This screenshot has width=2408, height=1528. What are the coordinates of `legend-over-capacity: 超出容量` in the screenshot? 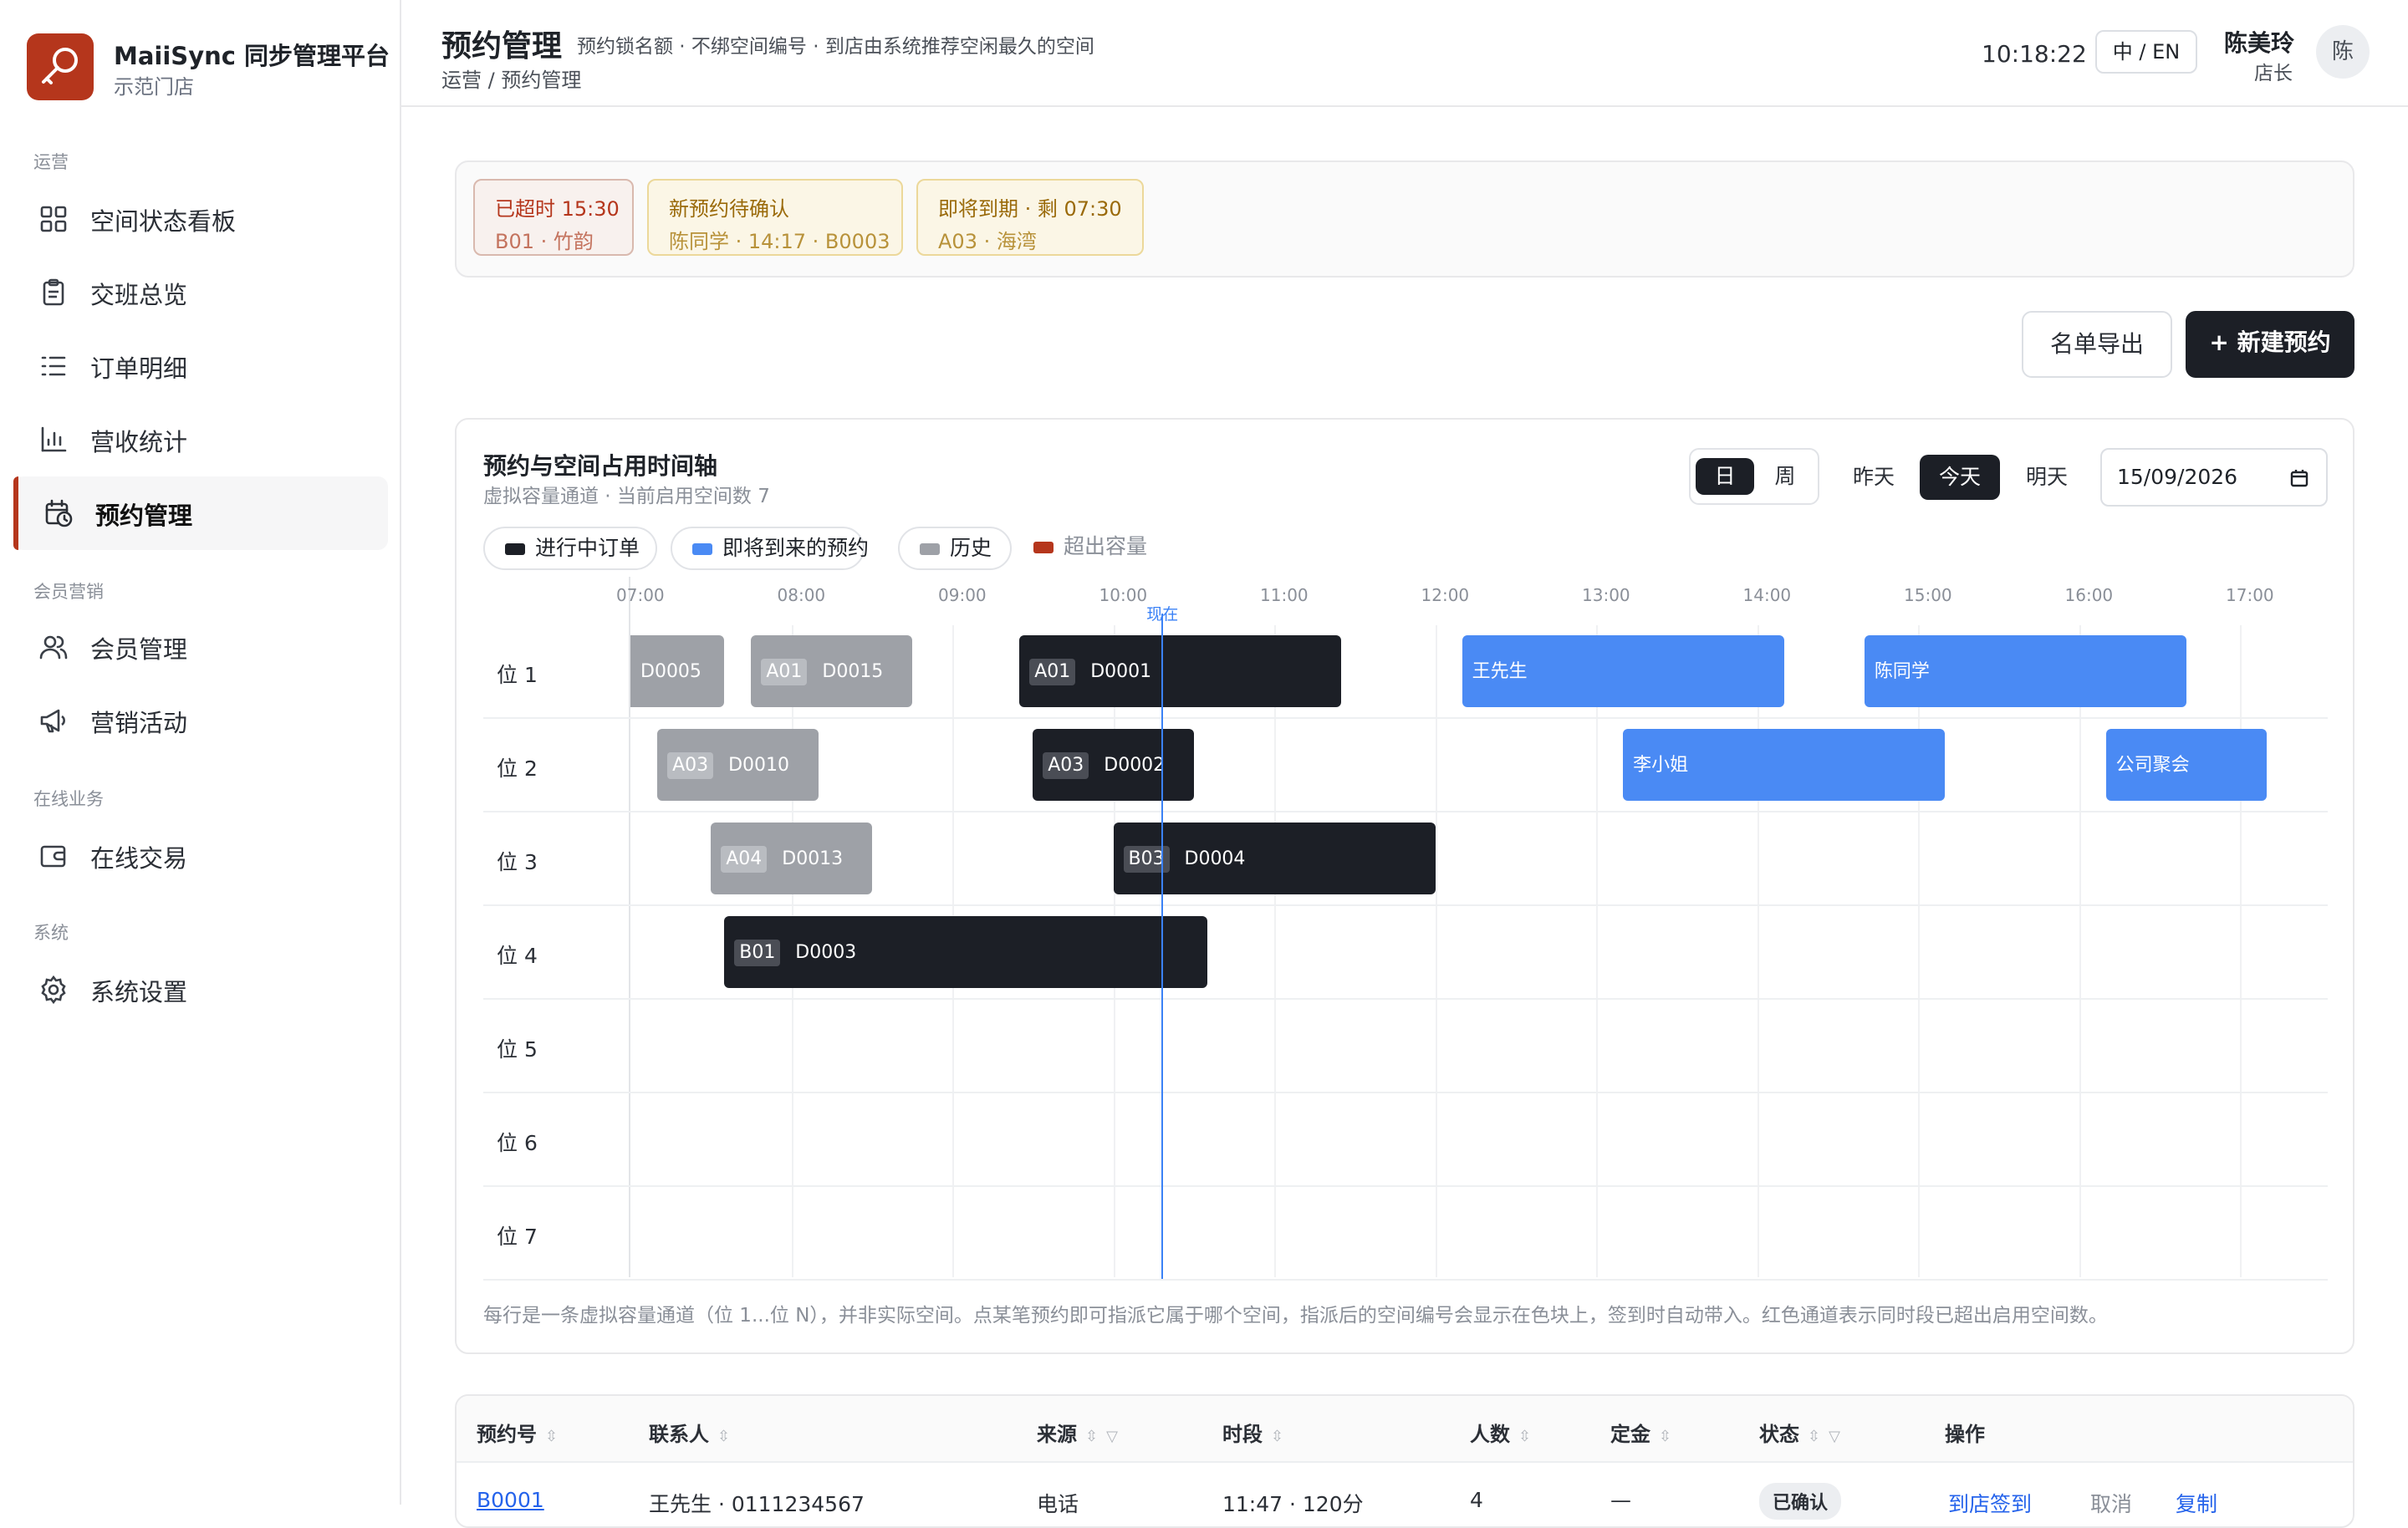 It's located at (1080, 549).